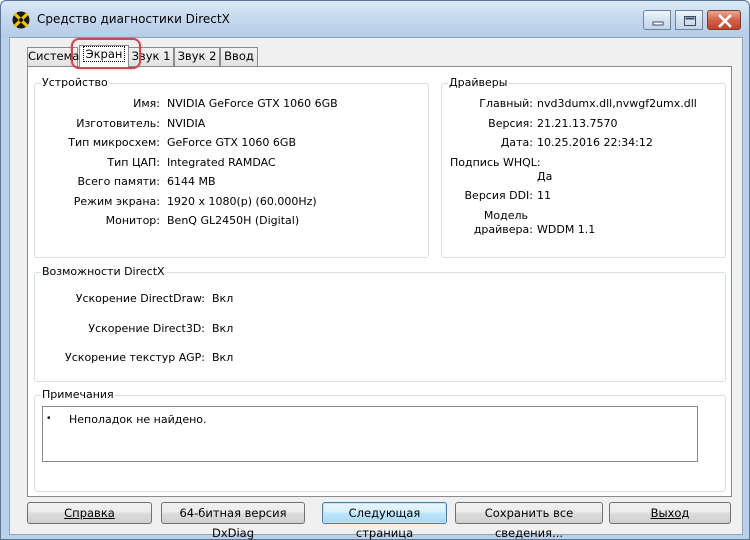 The image size is (750, 540). What do you see at coordinates (221, 162) in the screenshot?
I see `dac-type-value: Integrated RAMDAC` at bounding box center [221, 162].